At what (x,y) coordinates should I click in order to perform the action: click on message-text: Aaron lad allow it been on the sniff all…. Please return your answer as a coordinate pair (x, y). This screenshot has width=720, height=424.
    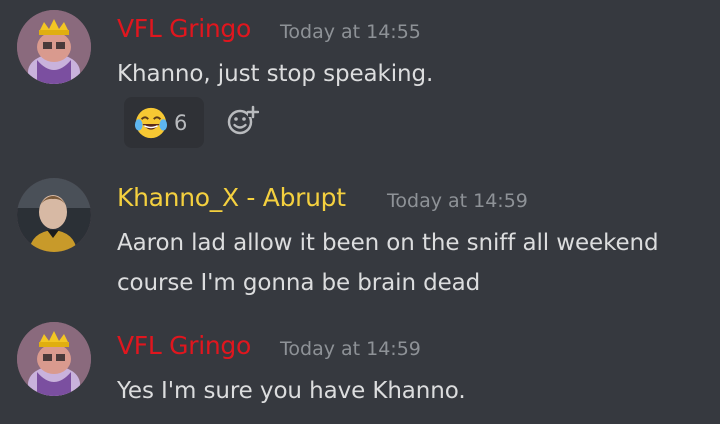
    Looking at the image, I should click on (388, 243).